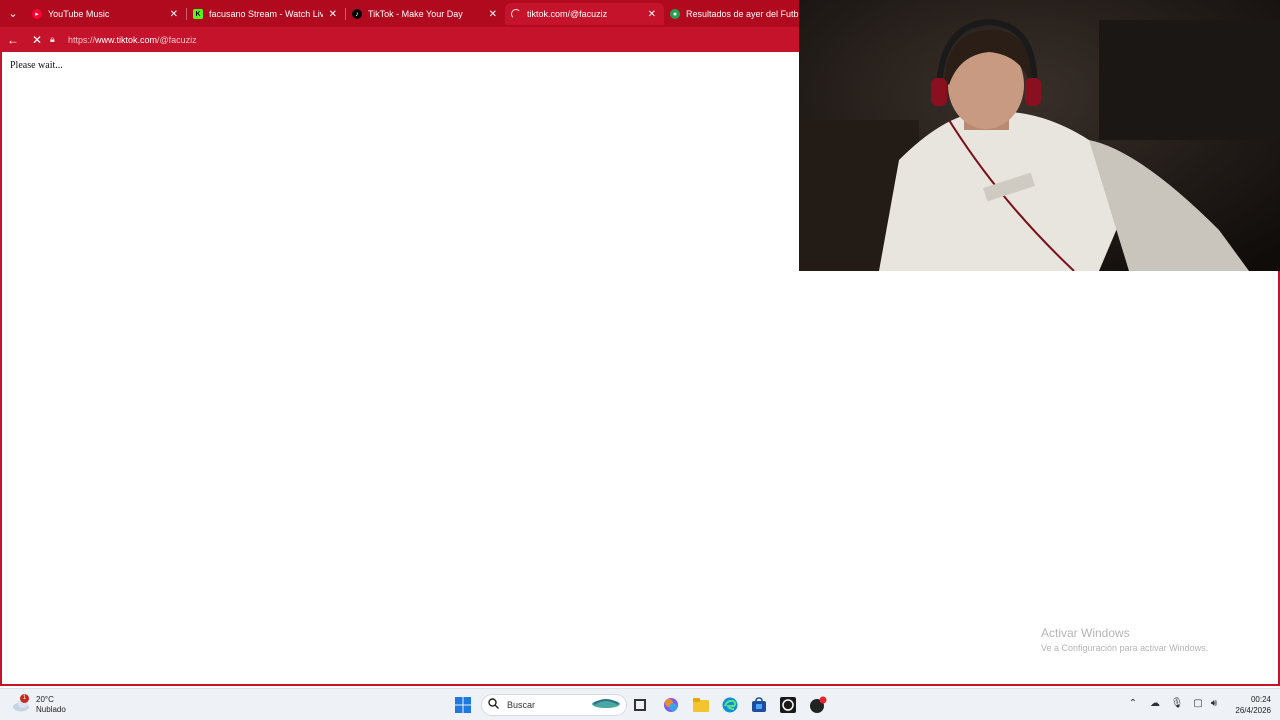  What do you see at coordinates (198, 14) in the screenshot?
I see `kick-icon: K` at bounding box center [198, 14].